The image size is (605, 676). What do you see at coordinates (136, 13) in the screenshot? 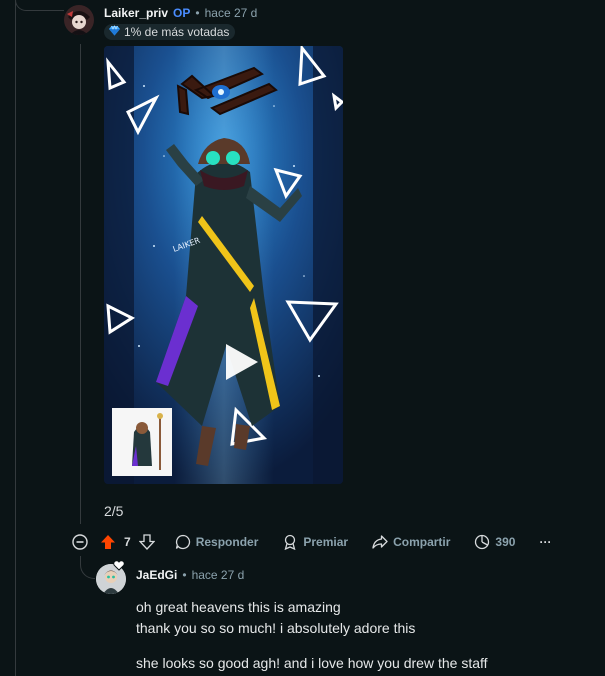
I see `op-author-name: Laiker_priv` at bounding box center [136, 13].